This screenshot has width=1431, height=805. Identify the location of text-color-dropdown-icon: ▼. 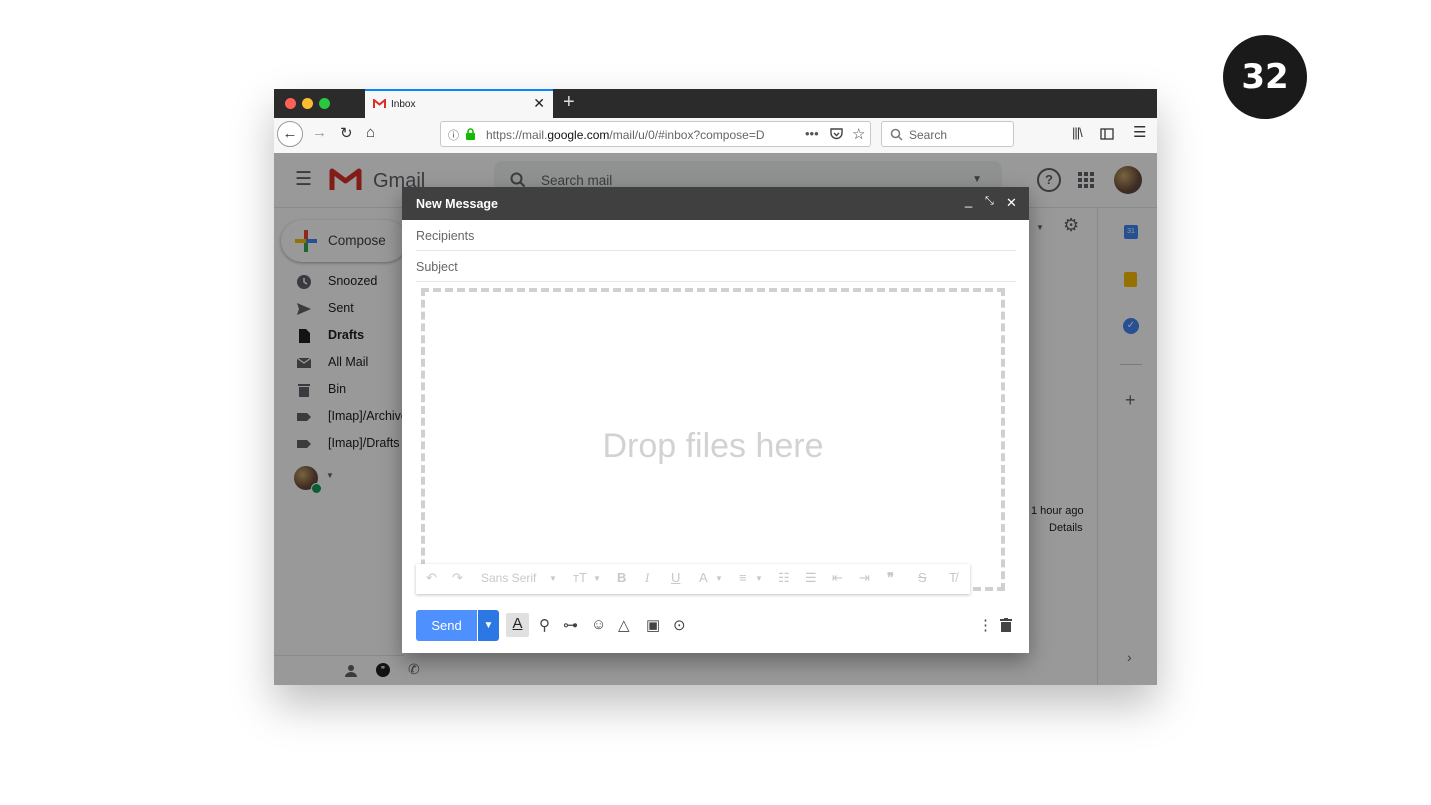
(719, 578).